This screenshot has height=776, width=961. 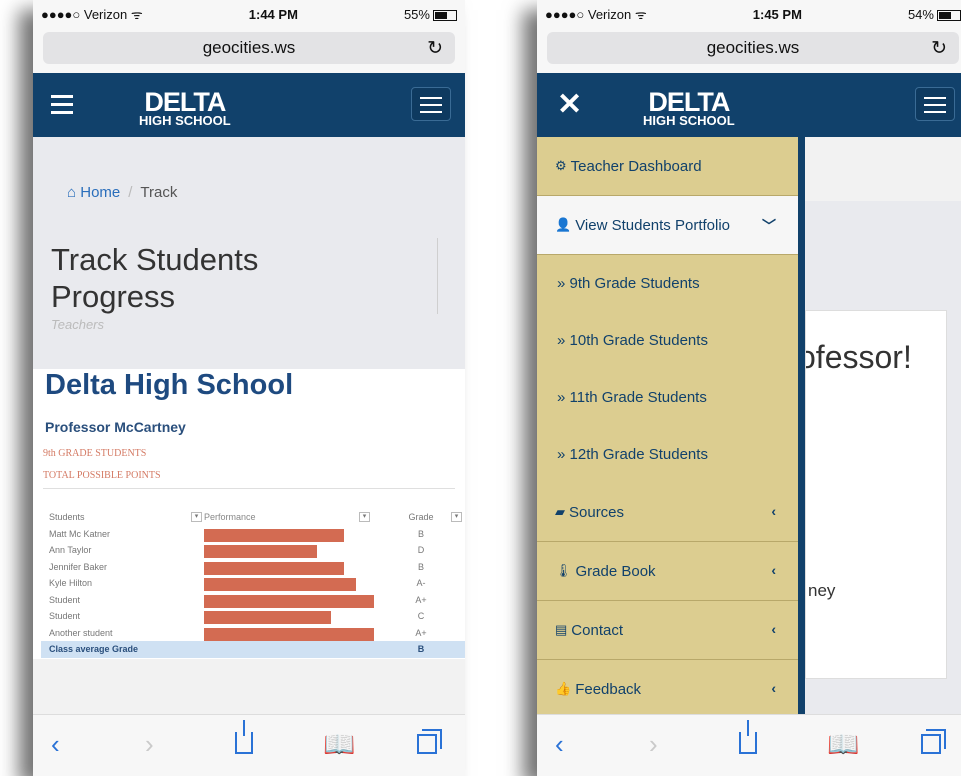 I want to click on table-row: Student A+, so click(x=253, y=600).